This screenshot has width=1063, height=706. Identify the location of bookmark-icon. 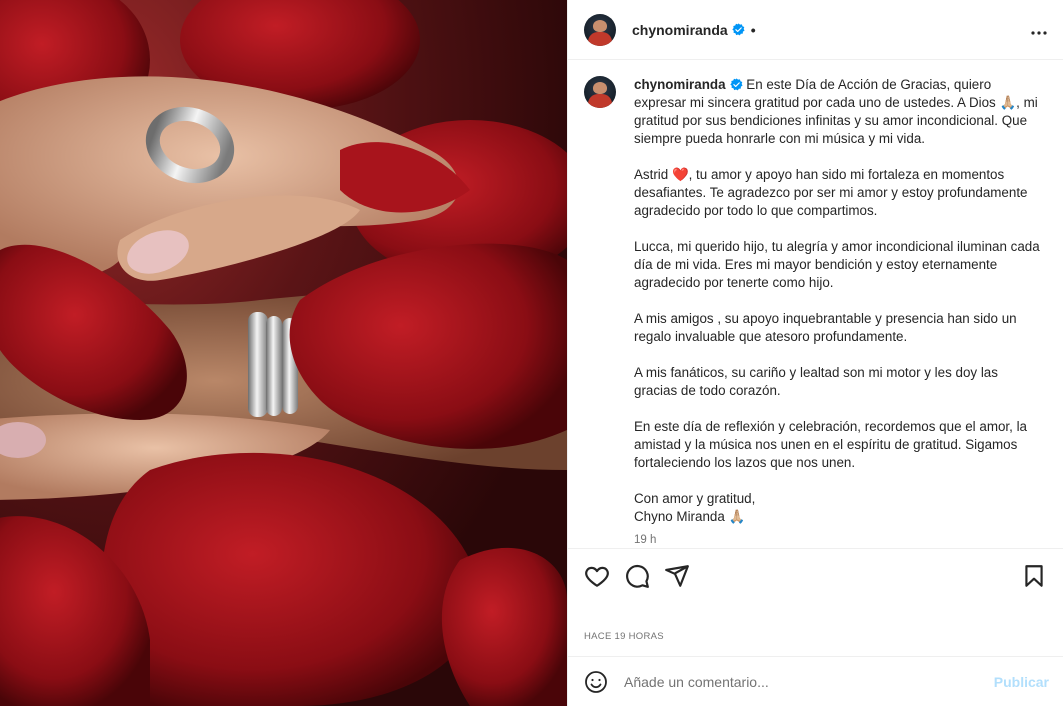
(1034, 576).